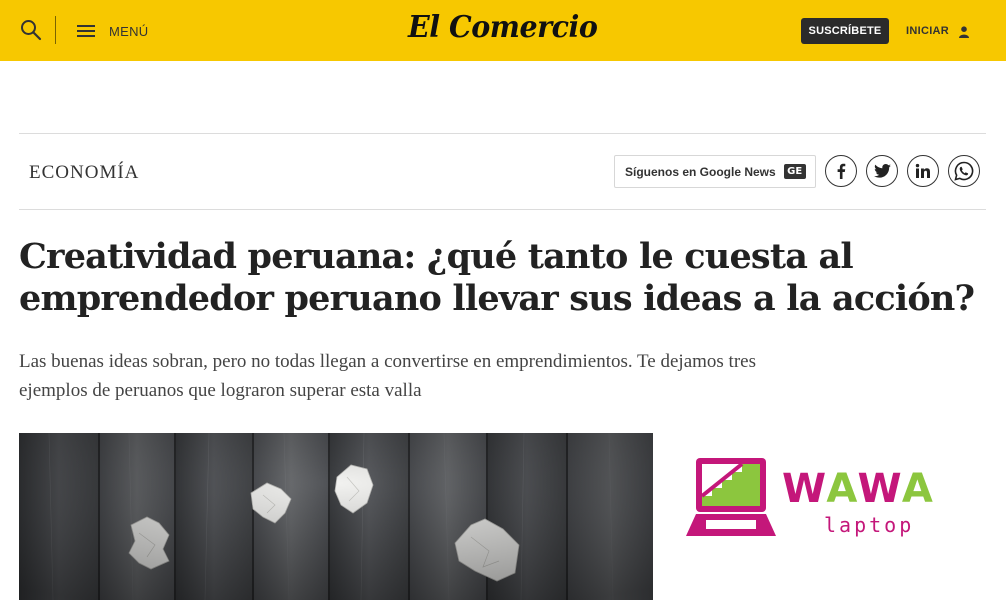 This screenshot has height=600, width=1006. I want to click on logo-text: El Comercio, so click(503, 27).